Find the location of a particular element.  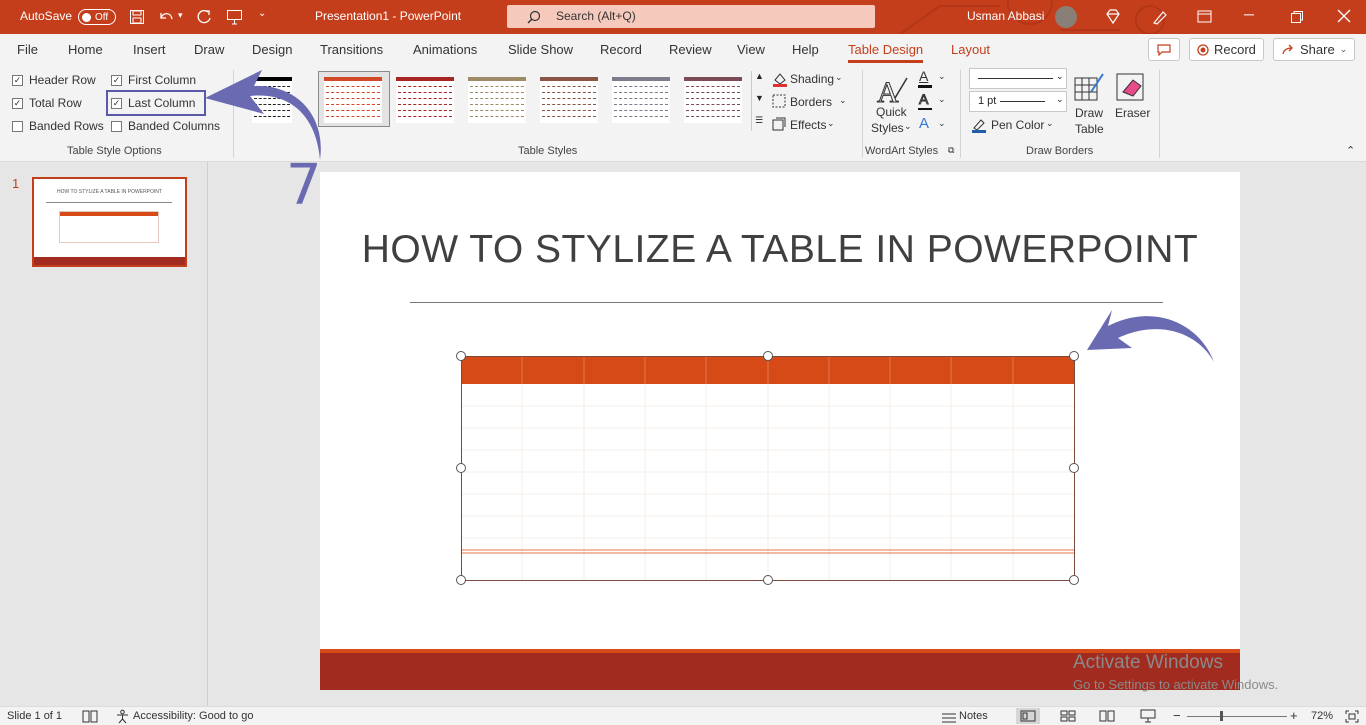

text-outline-icon: A is located at coordinates (923, 99).